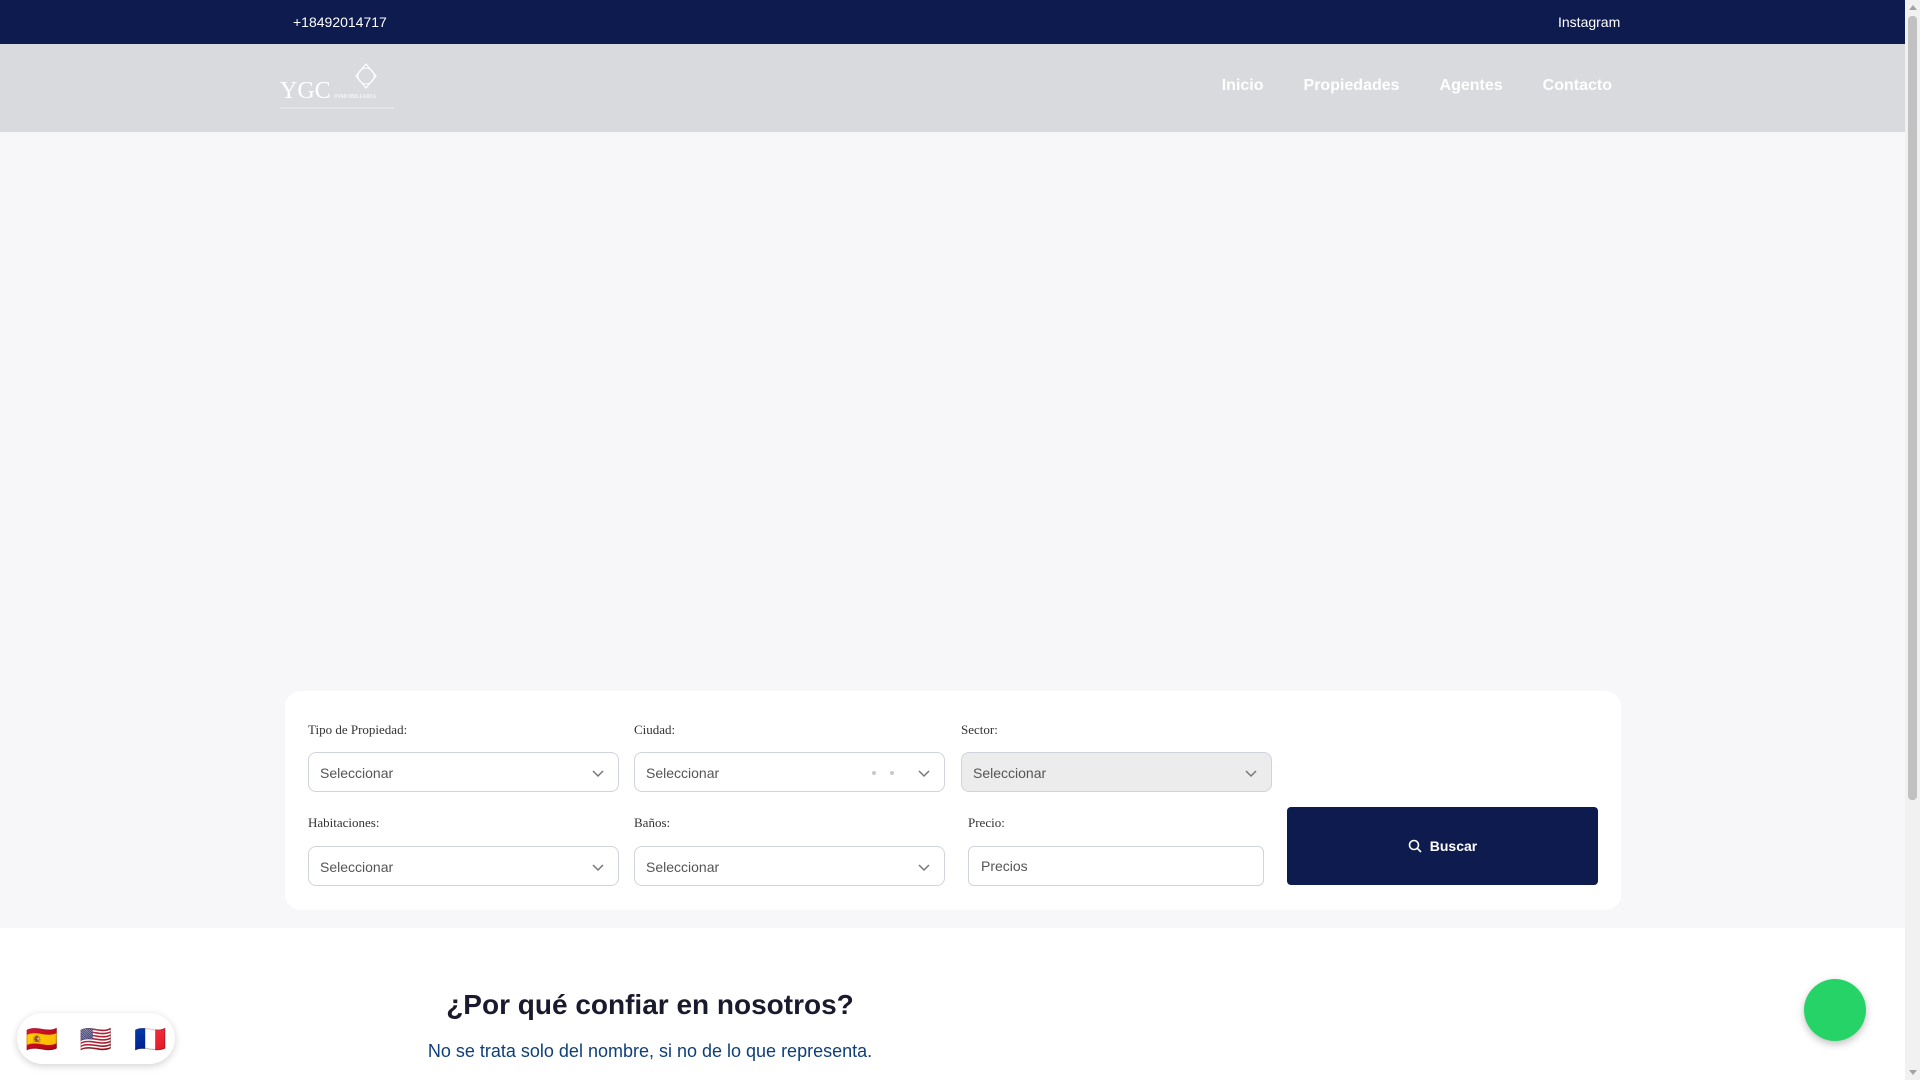  I want to click on precio-label: Precio:, so click(986, 822).